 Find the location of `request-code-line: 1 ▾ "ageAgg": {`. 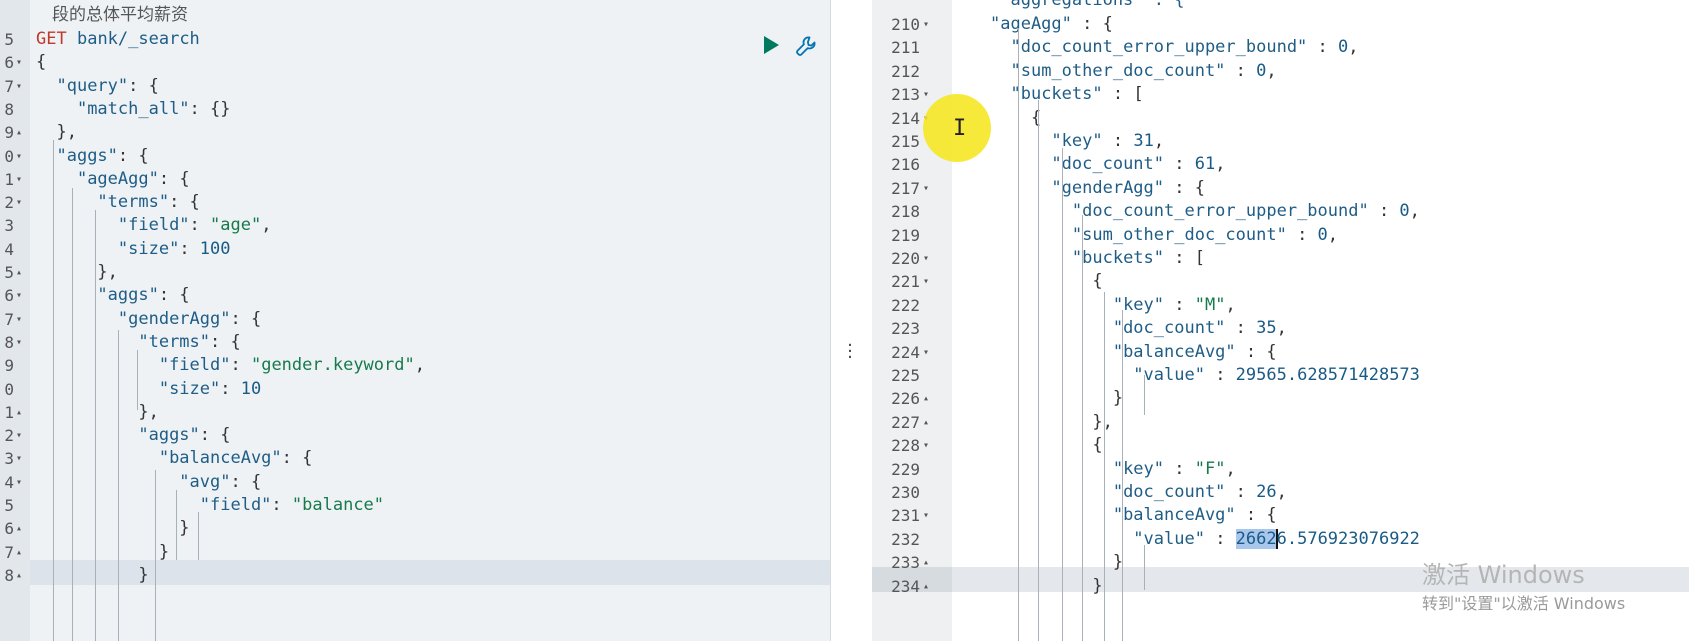

request-code-line: 1 ▾ "ageAgg": { is located at coordinates (415, 179).